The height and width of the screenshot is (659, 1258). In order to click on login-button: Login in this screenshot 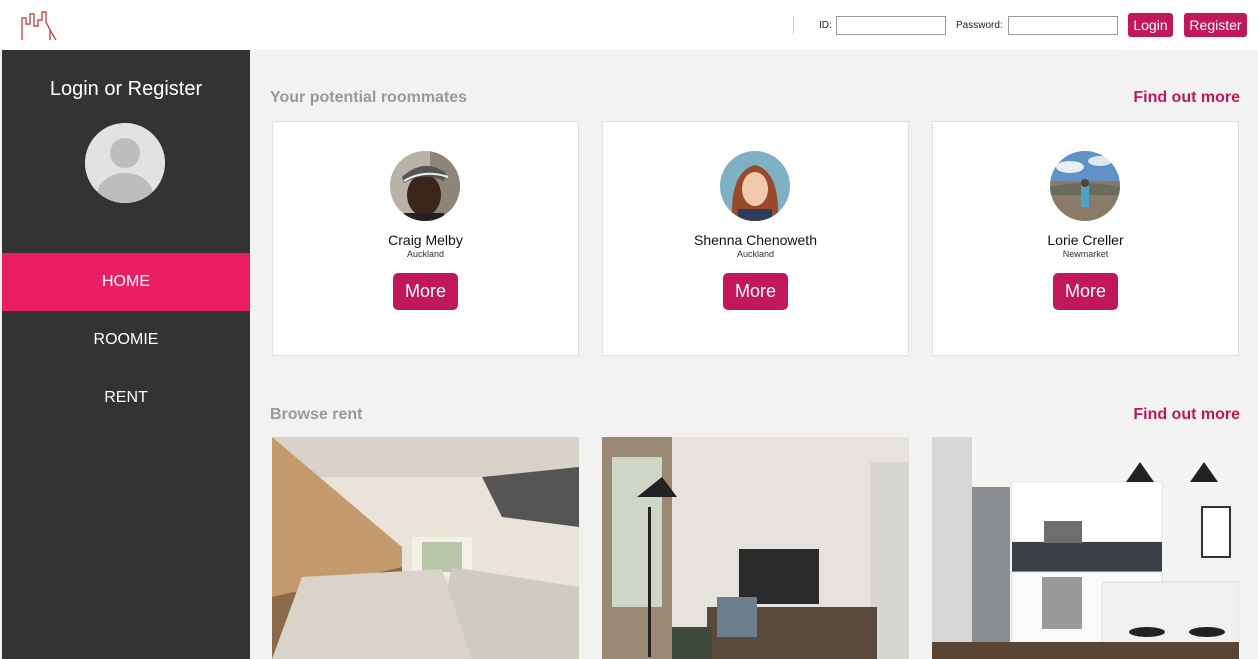, I will do `click(1150, 25)`.